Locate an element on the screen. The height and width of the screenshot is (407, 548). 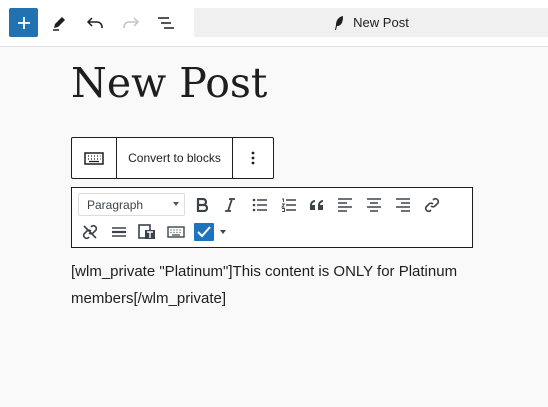
post-title: New Post is located at coordinates (169, 83).